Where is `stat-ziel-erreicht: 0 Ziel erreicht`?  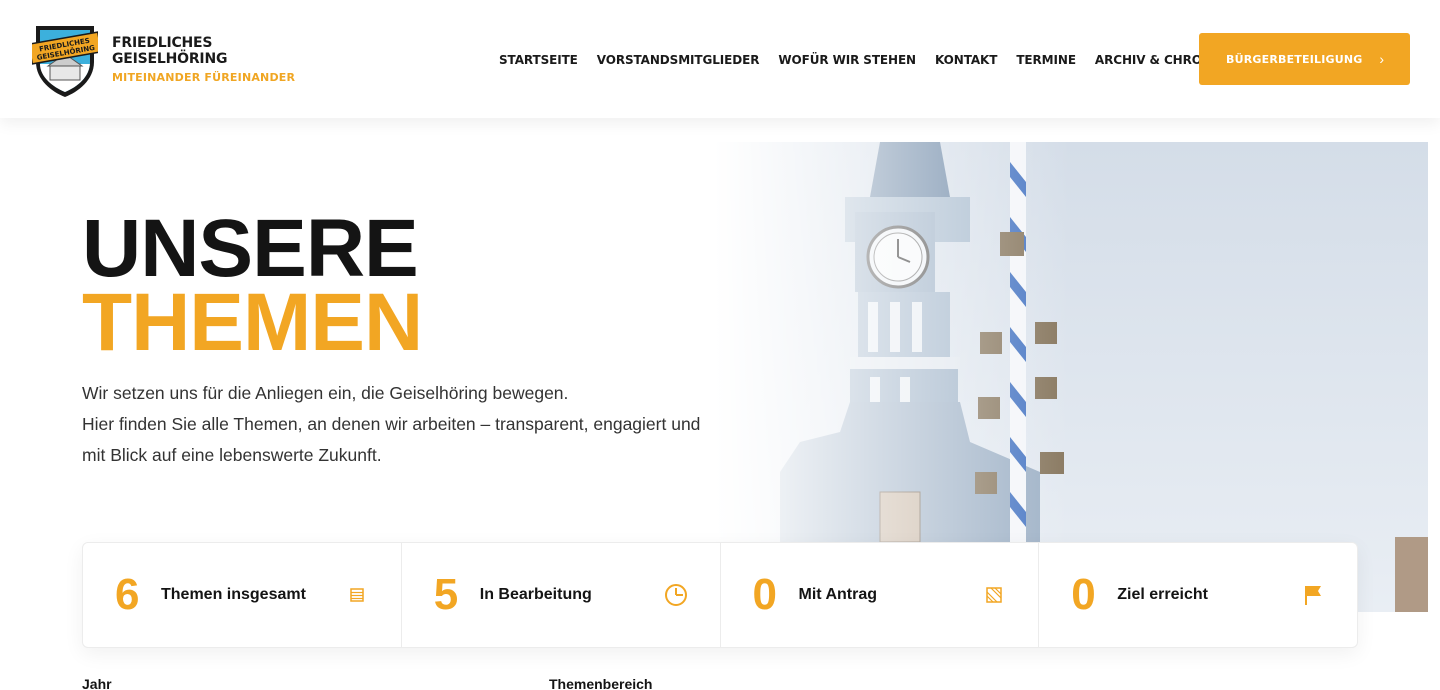 stat-ziel-erreicht: 0 Ziel erreicht is located at coordinates (1198, 595).